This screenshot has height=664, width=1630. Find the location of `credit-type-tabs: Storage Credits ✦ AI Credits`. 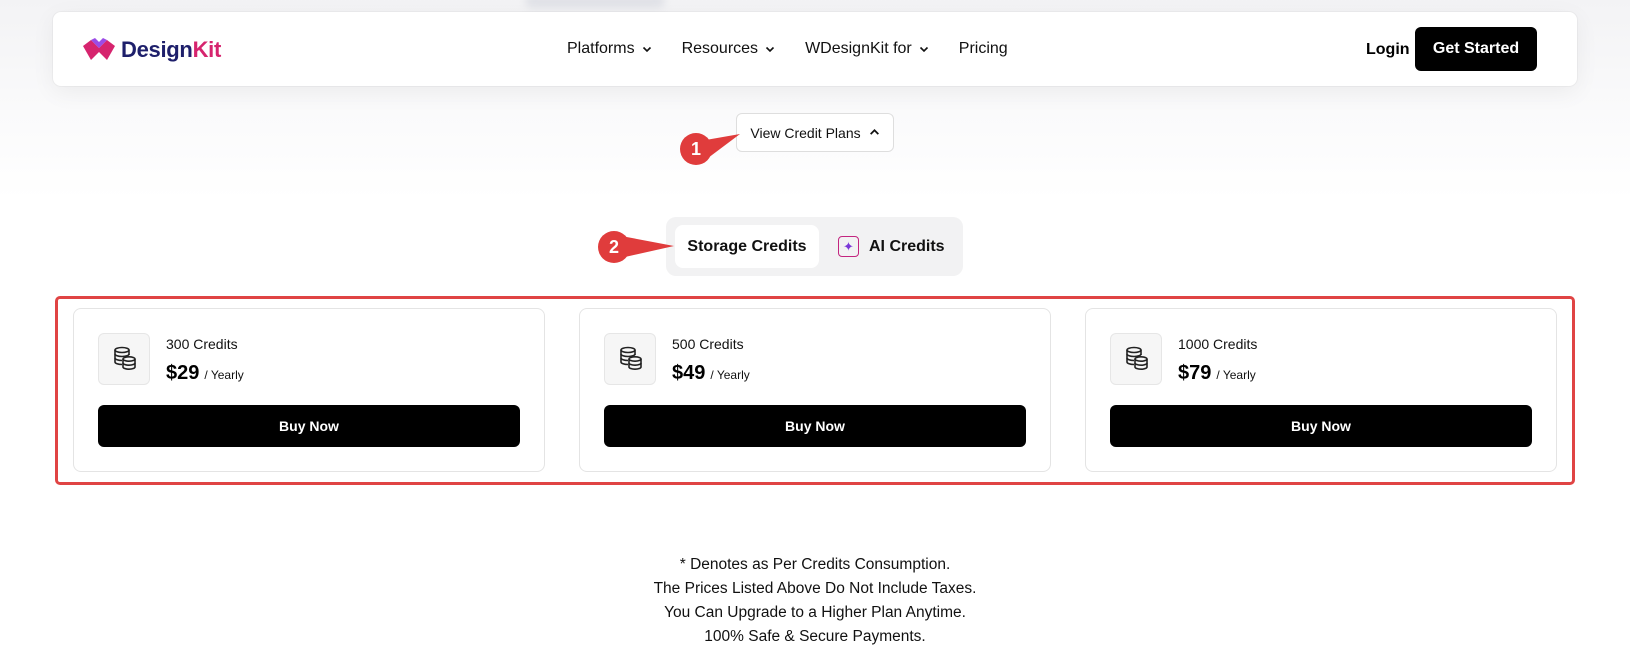

credit-type-tabs: Storage Credits ✦ AI Credits is located at coordinates (814, 246).